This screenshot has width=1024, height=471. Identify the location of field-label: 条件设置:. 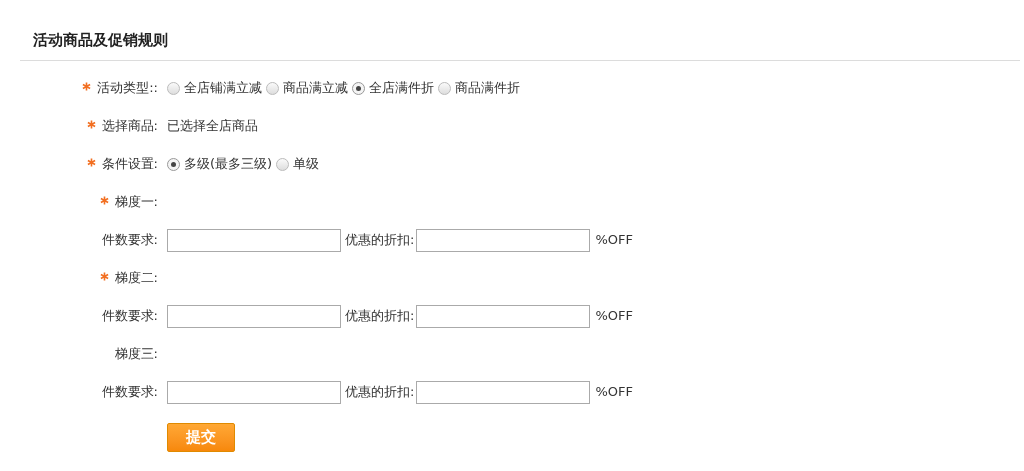
(129, 164).